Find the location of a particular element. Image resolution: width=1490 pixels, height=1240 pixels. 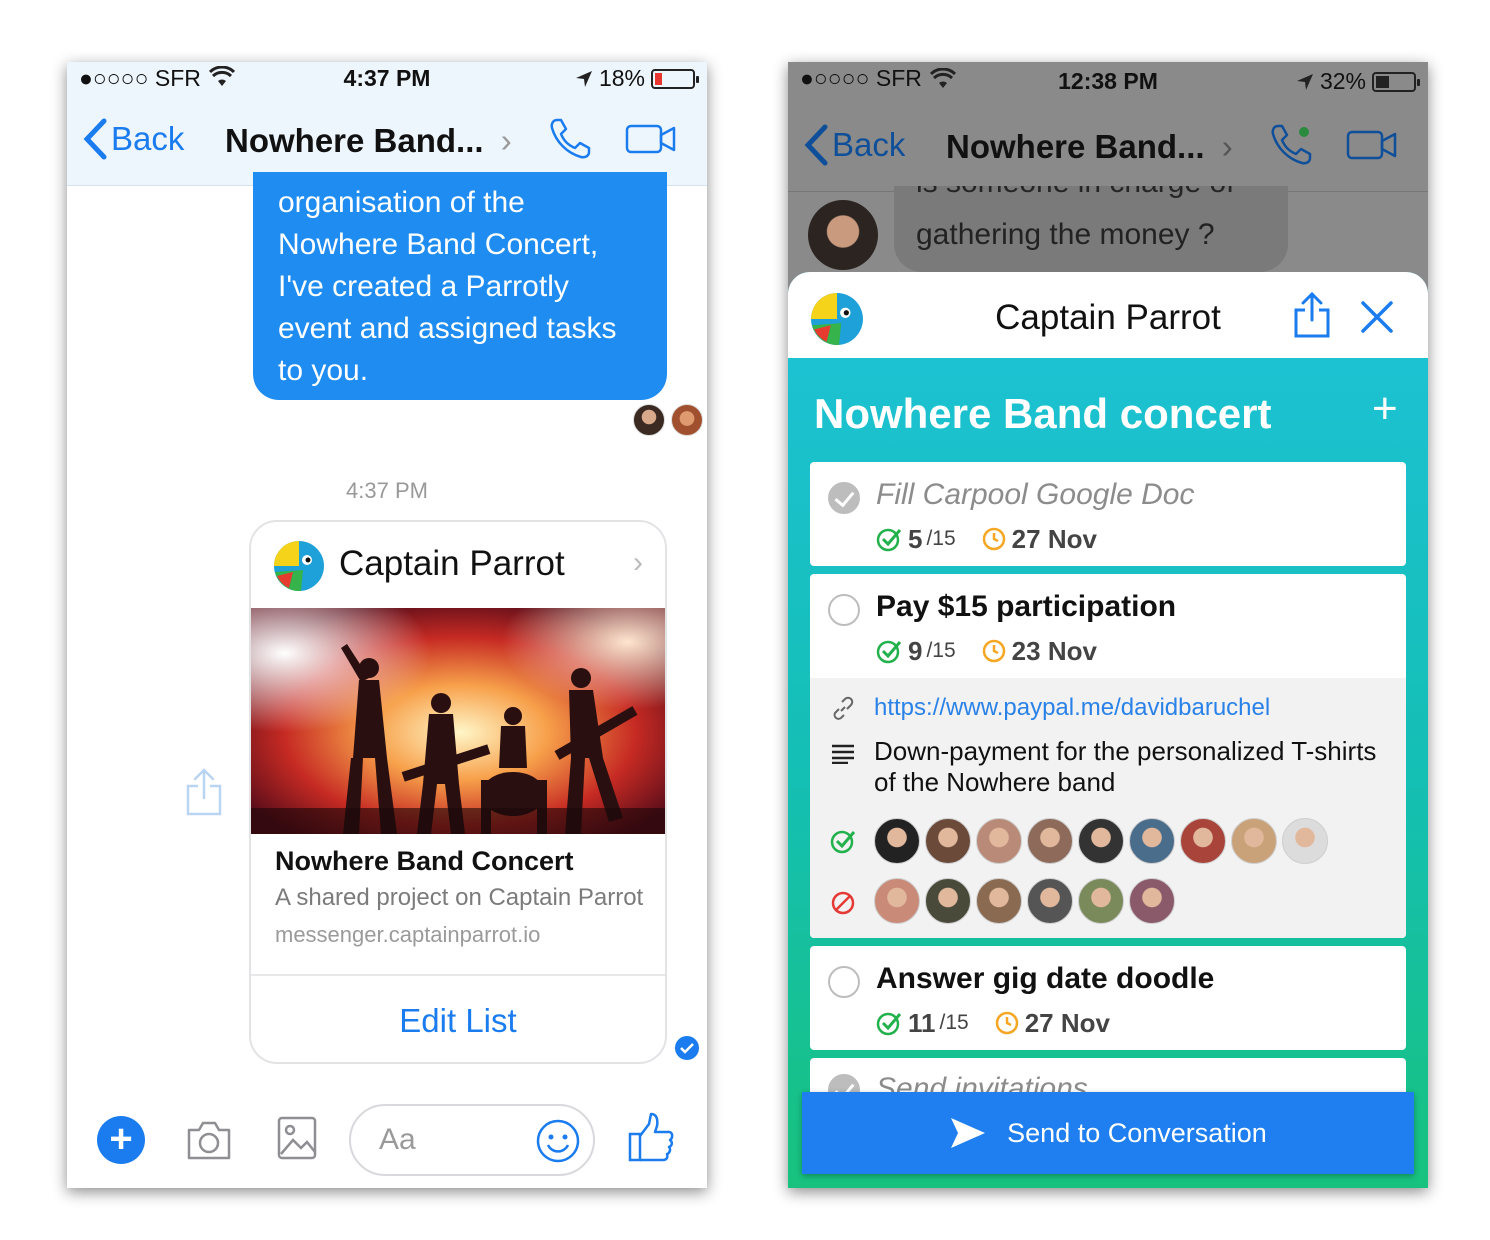

received-message-cut-text: is someone in charge of is located at coordinates (1075, 194).